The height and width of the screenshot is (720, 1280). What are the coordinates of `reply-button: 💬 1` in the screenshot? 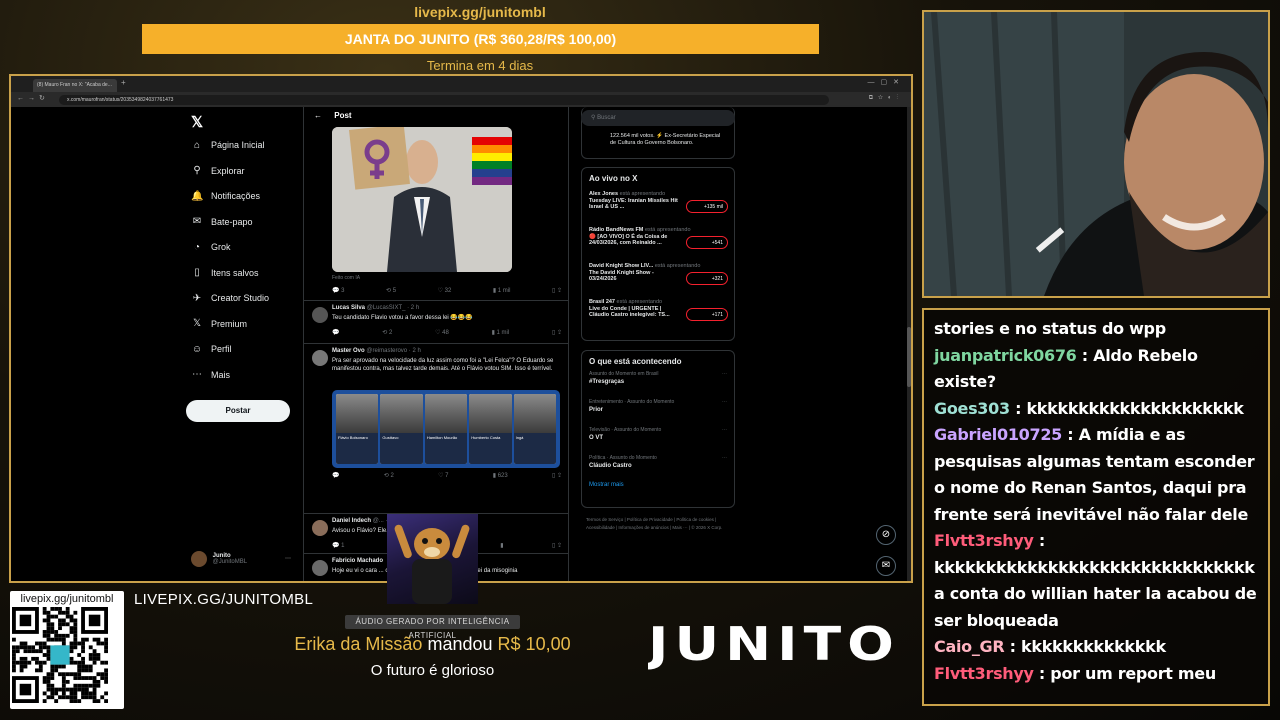 It's located at (338, 547).